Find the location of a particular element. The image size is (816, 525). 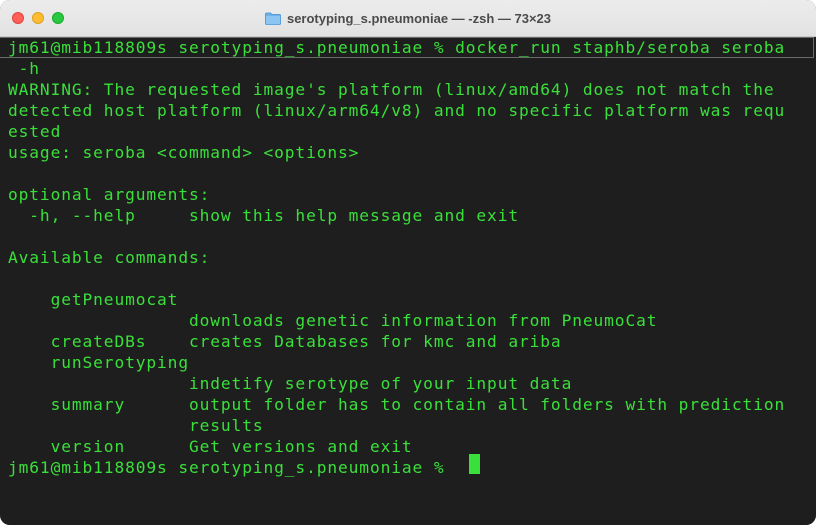

folder-icon is located at coordinates (273, 18).